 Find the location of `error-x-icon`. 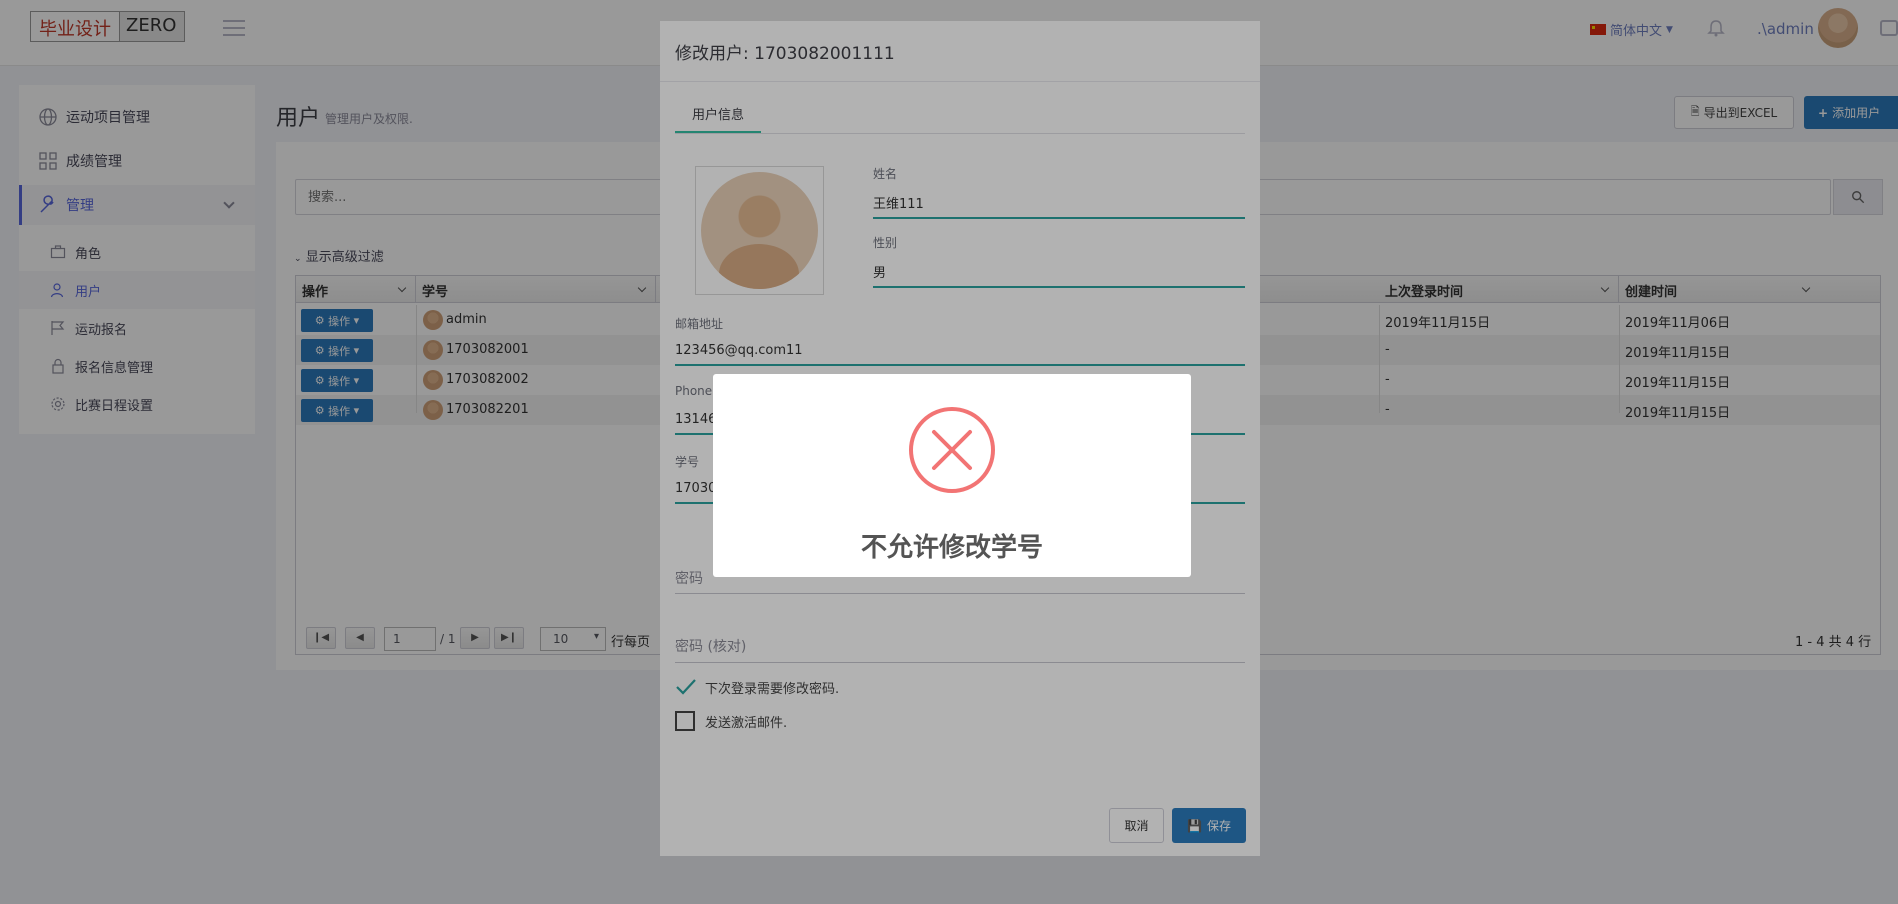

error-x-icon is located at coordinates (952, 450).